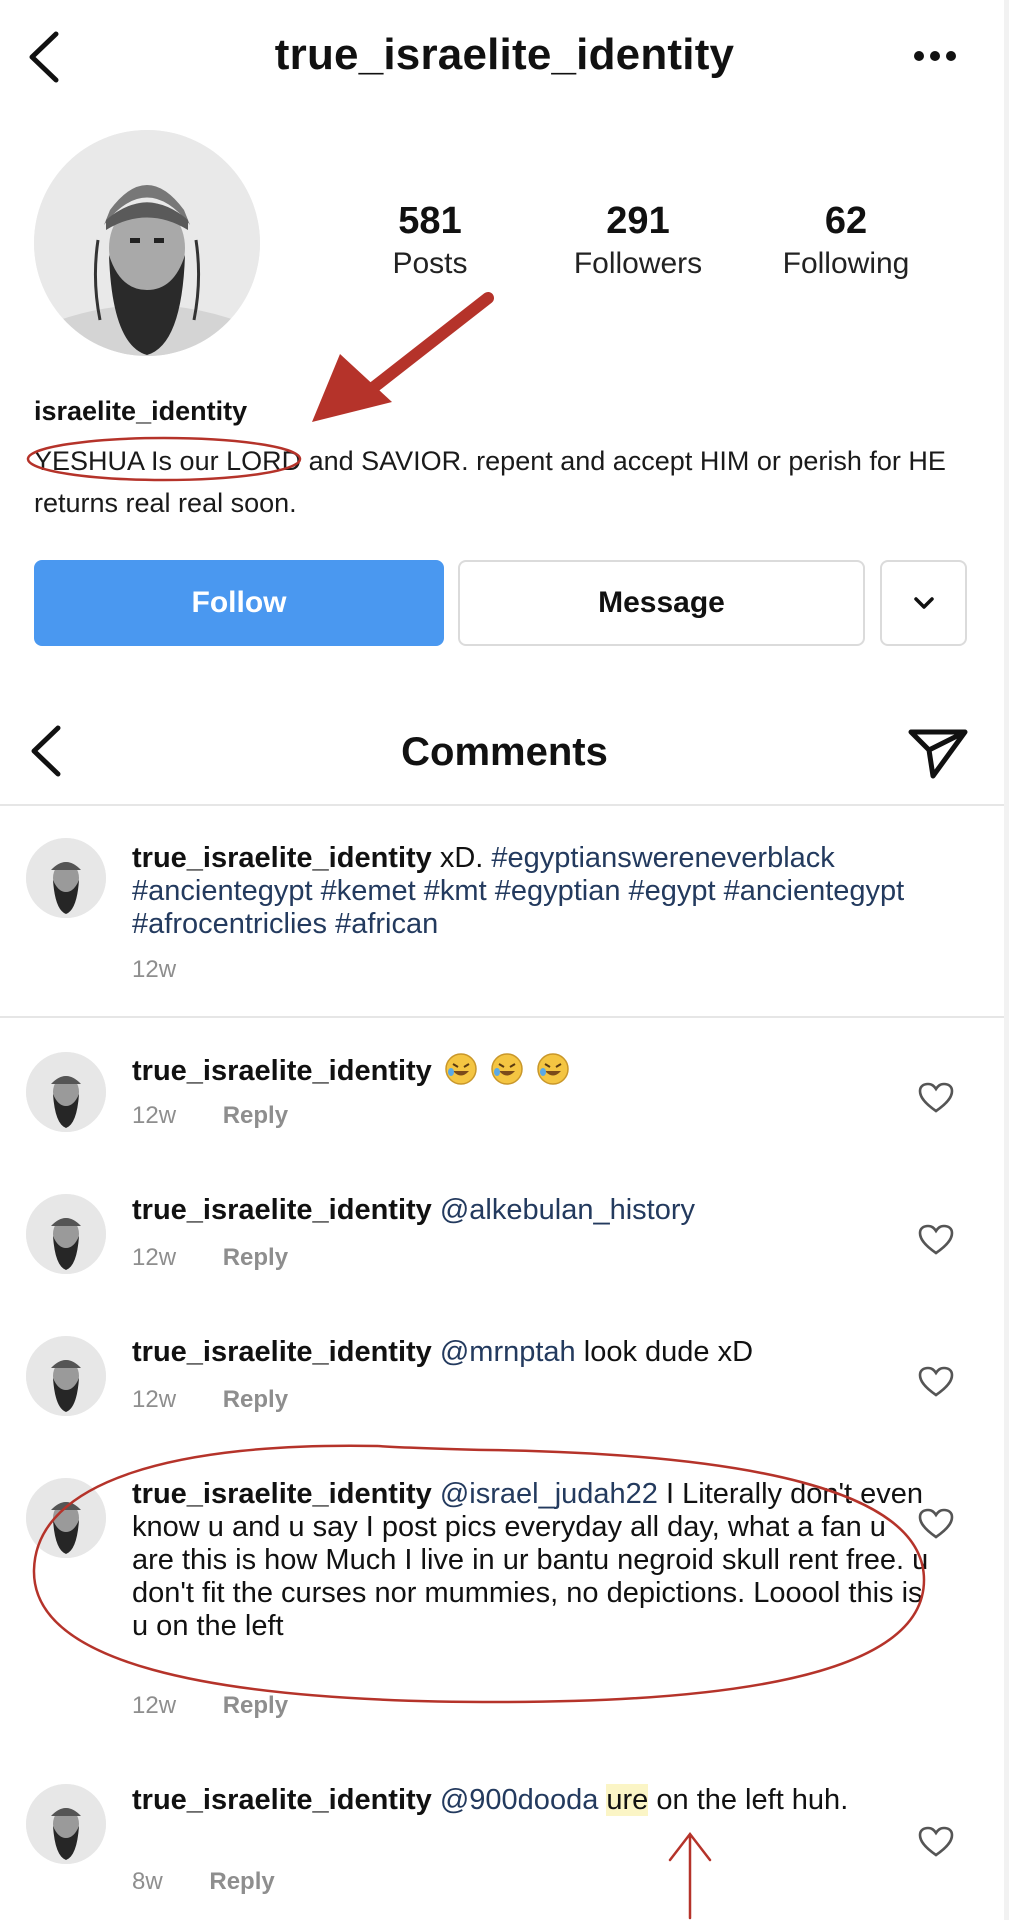  I want to click on comment-meta: 12w, so click(154, 970).